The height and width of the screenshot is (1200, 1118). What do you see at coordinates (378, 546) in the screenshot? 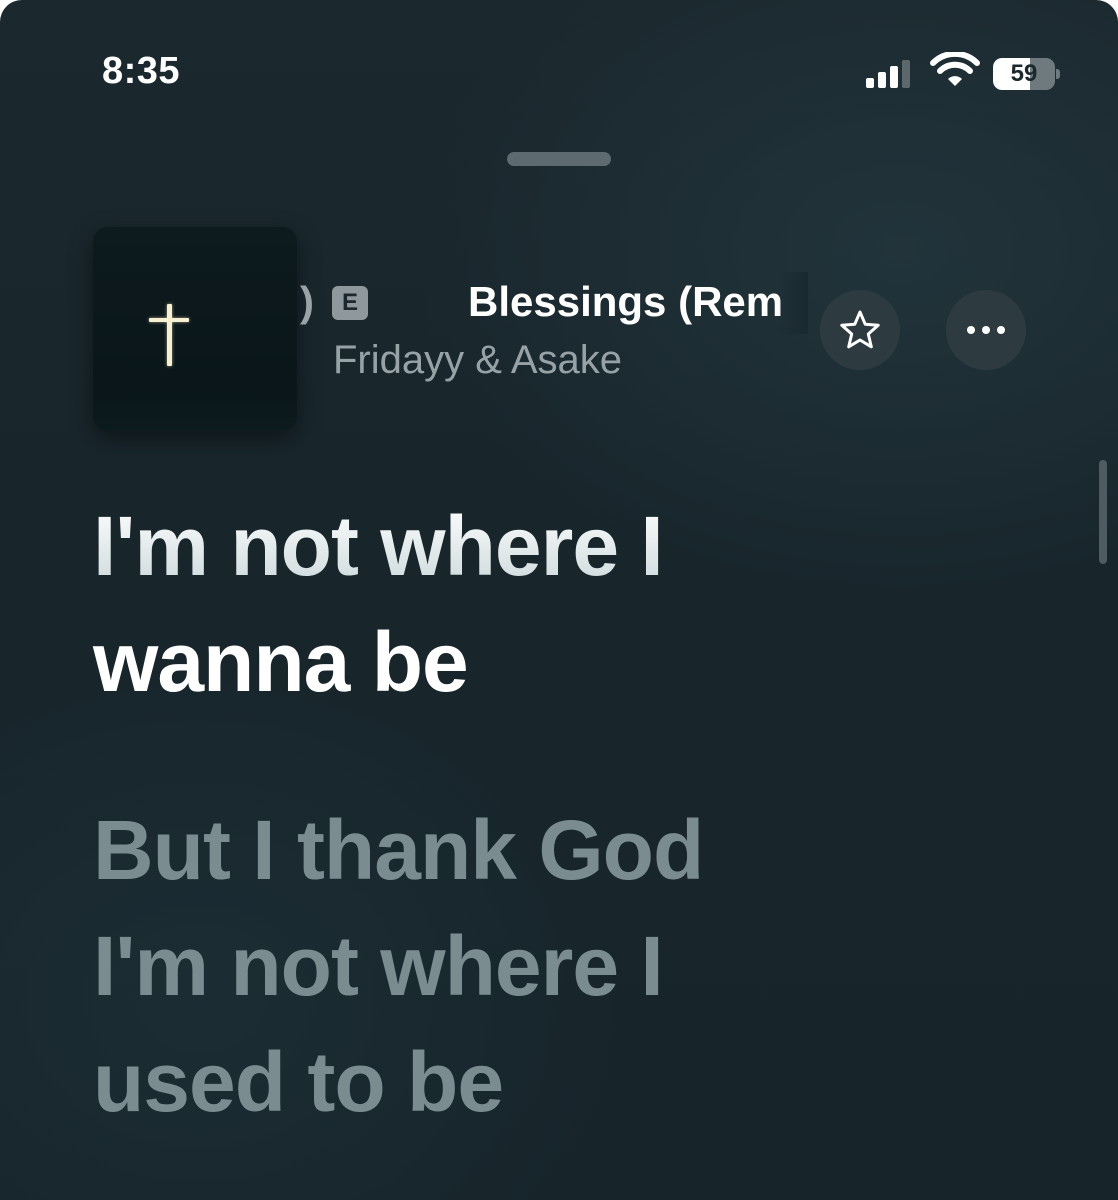
I see `lyric-line-active: I'm not where I` at bounding box center [378, 546].